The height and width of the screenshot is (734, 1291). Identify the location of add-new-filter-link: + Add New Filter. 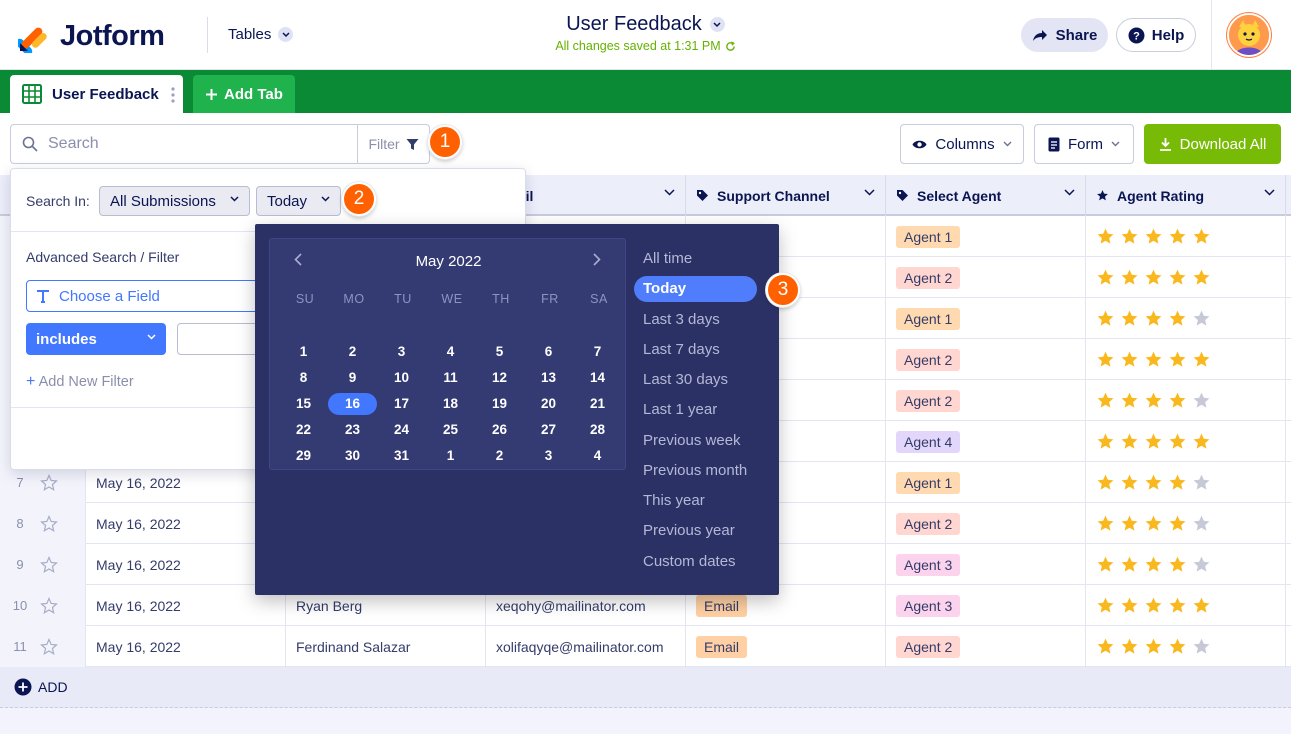
(80, 382).